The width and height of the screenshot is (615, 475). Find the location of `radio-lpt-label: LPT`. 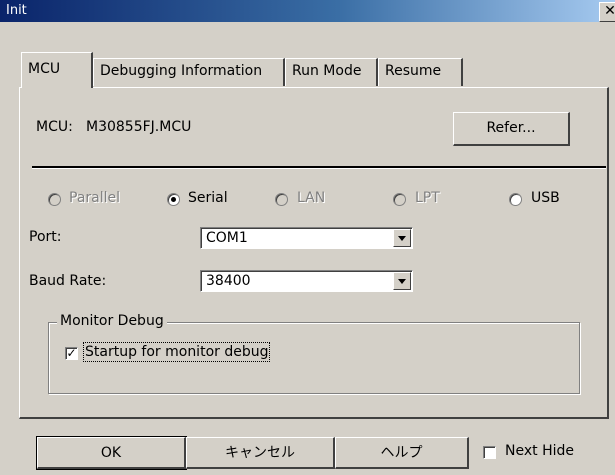

radio-lpt-label: LPT is located at coordinates (427, 198).